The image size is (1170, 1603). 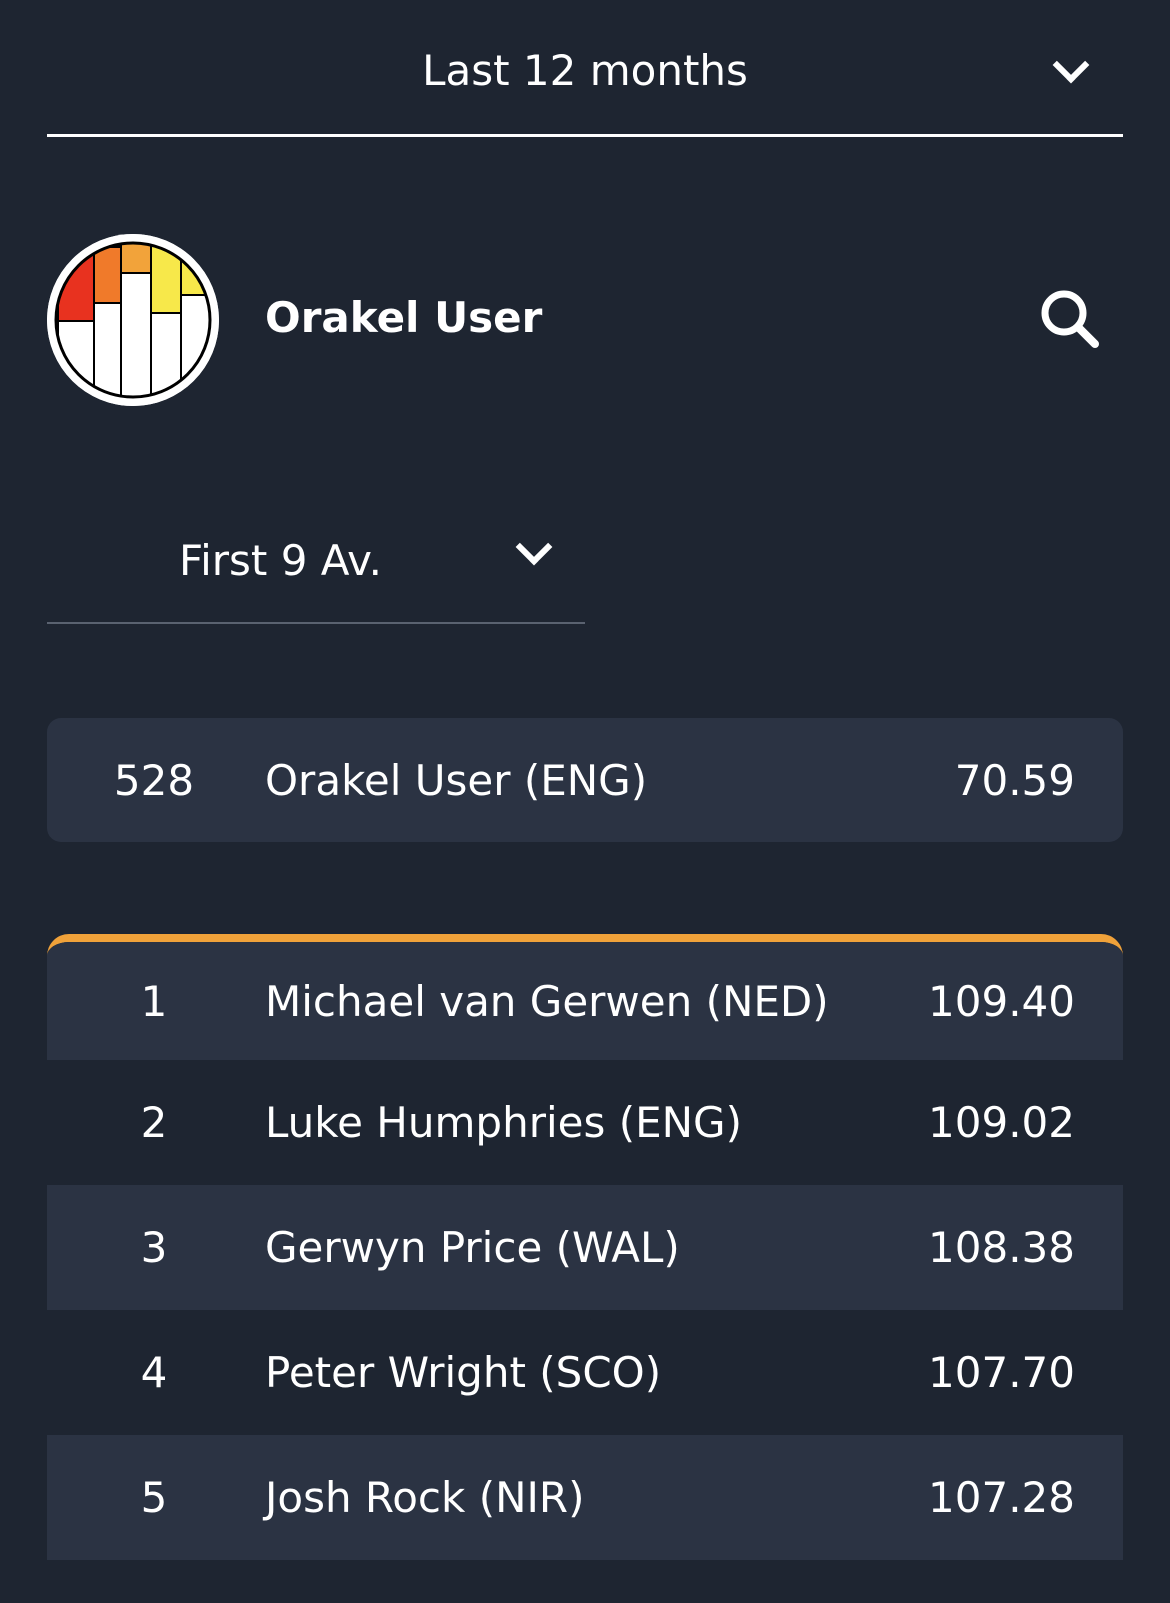 I want to click on profile-name: Orakel User, so click(x=404, y=317).